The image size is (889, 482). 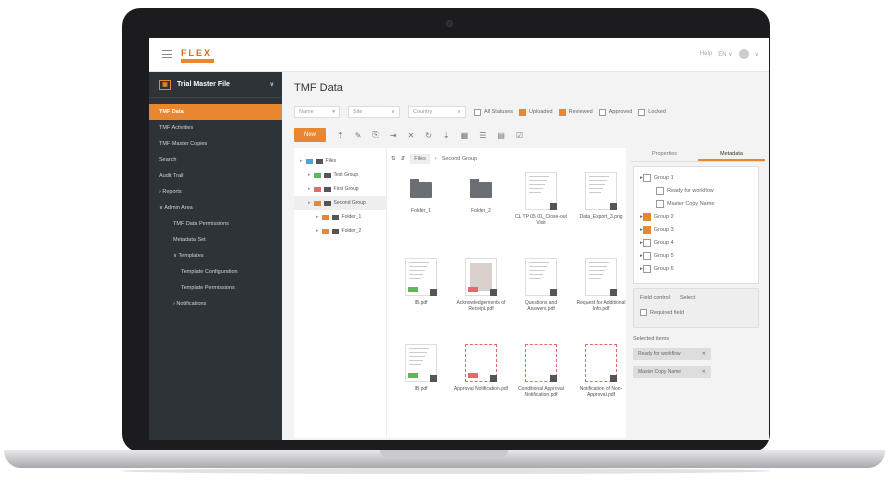 I want to click on sidebar-item: ∨ Admin Area, so click(x=215, y=208).